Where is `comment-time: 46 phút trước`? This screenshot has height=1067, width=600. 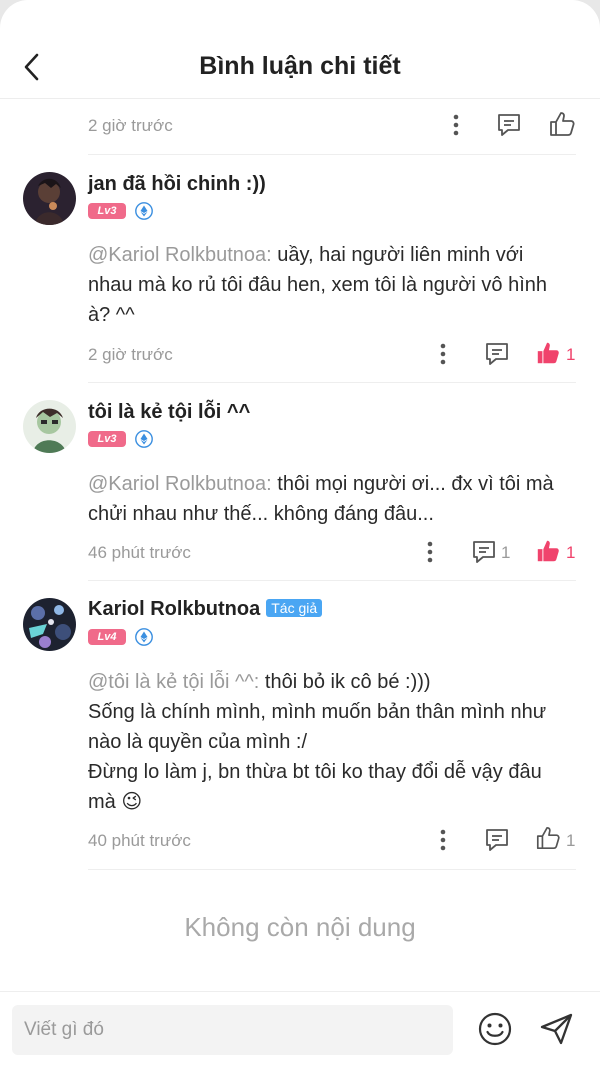 comment-time: 46 phút trước is located at coordinates (139, 552).